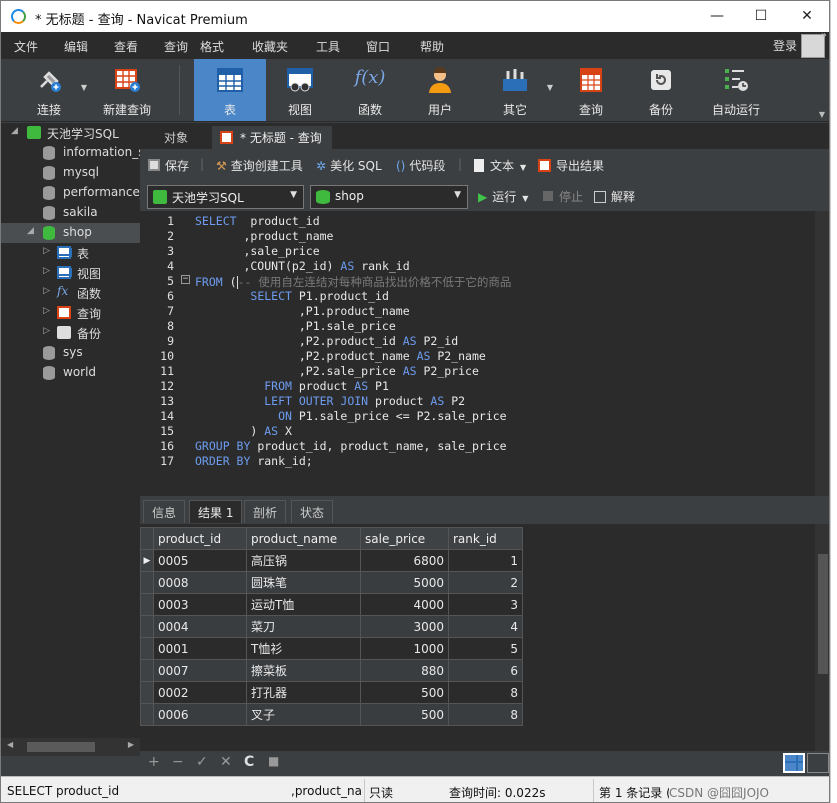 The image size is (837, 803). What do you see at coordinates (485, 648) in the screenshot?
I see `table-cell-rank-id: 5` at bounding box center [485, 648].